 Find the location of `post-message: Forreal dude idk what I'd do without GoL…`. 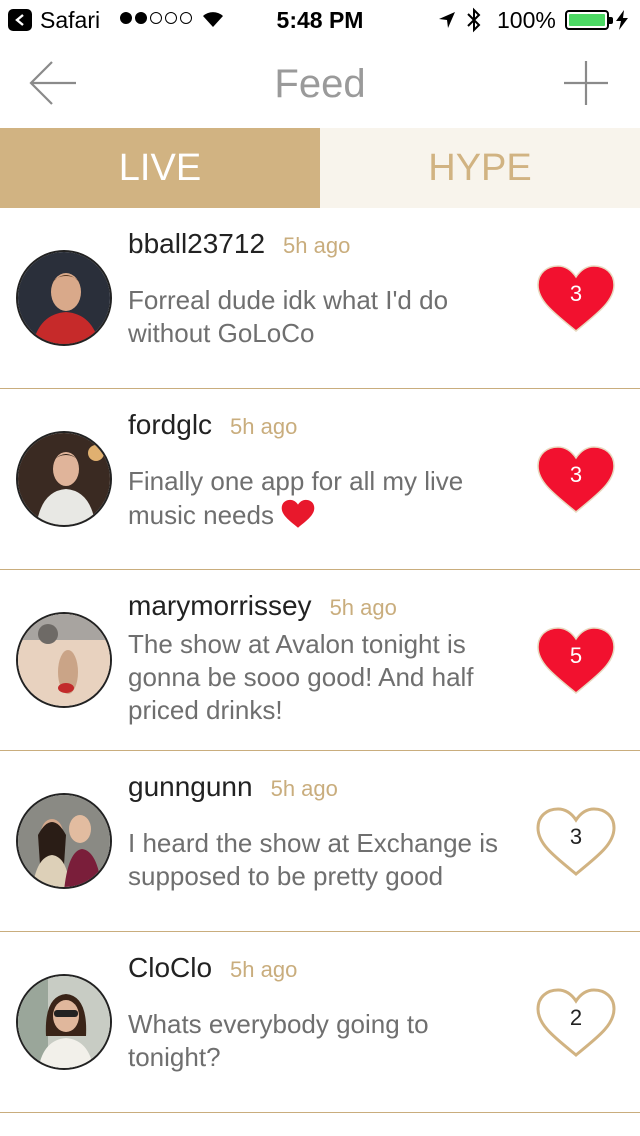

post-message: Forreal dude idk what I'd do without GoL… is located at coordinates (288, 316).